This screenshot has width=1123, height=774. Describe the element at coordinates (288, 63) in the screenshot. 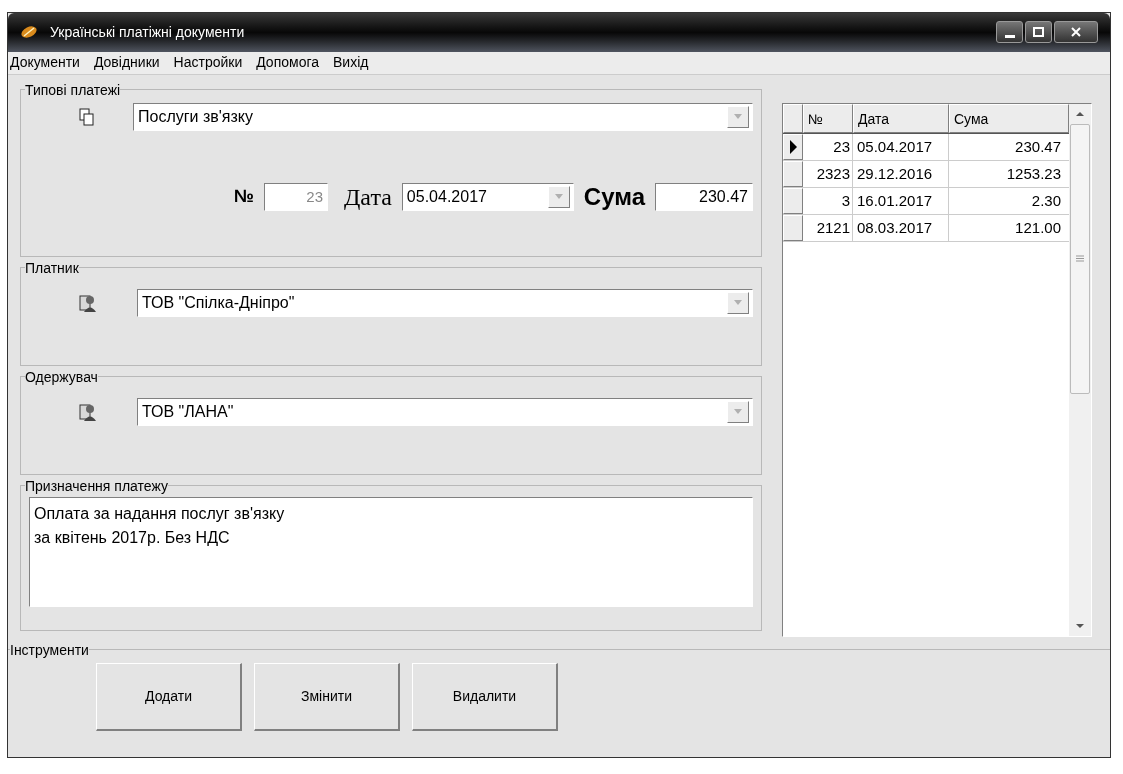

I see `menu-item: Допомога` at that location.